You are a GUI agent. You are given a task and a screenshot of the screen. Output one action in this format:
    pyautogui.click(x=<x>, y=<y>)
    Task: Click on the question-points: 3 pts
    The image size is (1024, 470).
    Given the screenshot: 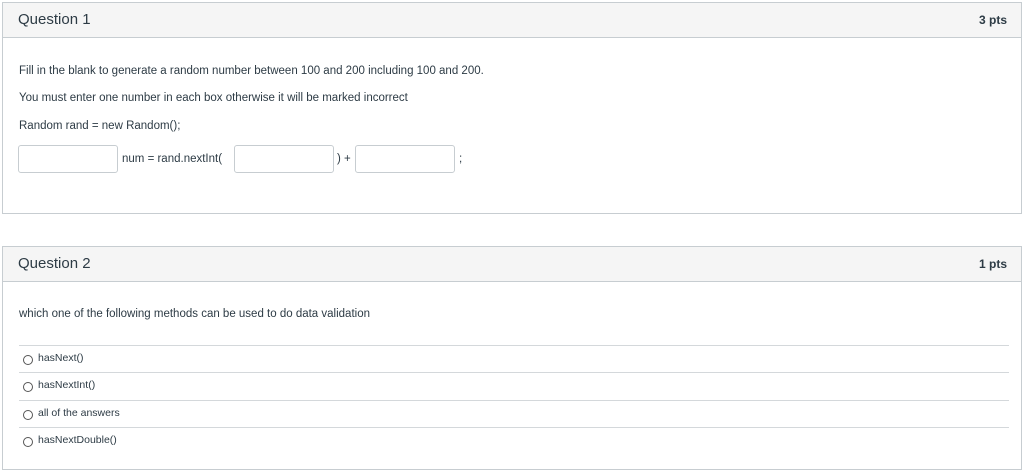 What is the action you would take?
    pyautogui.click(x=992, y=20)
    